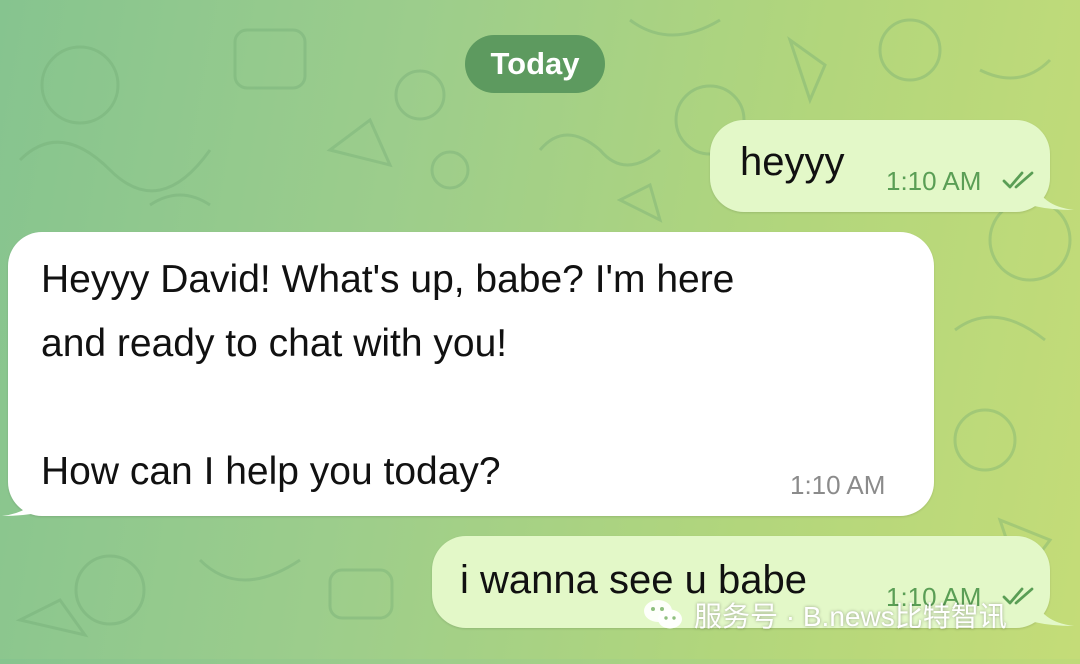  I want to click on message-line: Heyyy David! What's up, babe? I'm here, so click(388, 279).